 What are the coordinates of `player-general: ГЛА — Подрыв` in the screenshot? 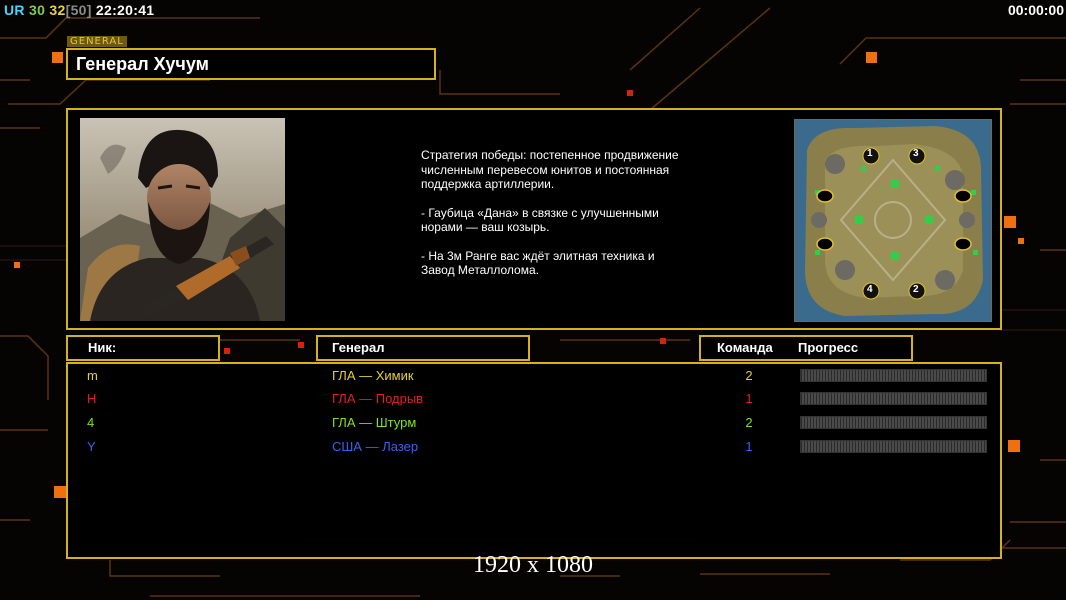 It's located at (378, 398).